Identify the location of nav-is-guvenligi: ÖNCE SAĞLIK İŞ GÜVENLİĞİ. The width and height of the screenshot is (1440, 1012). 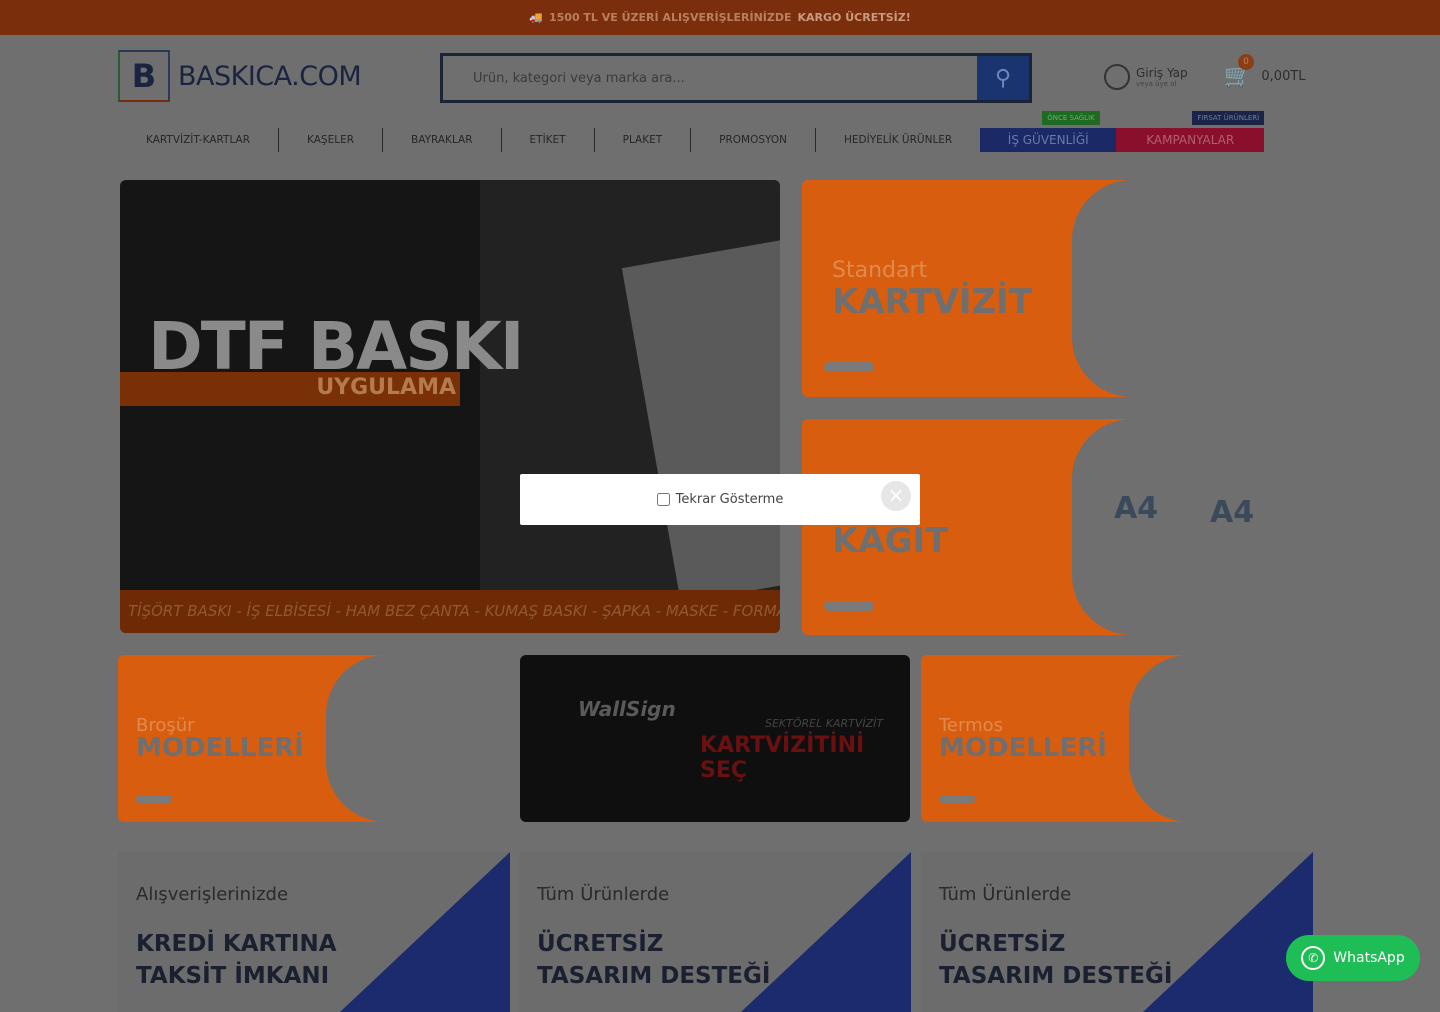
(1048, 131).